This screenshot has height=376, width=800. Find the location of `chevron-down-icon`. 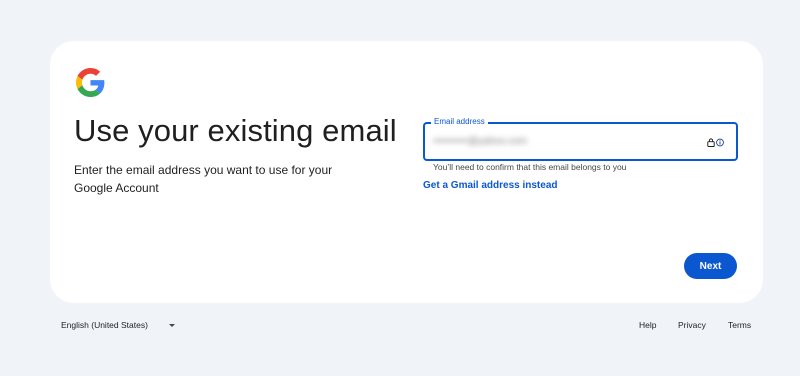

chevron-down-icon is located at coordinates (172, 325).